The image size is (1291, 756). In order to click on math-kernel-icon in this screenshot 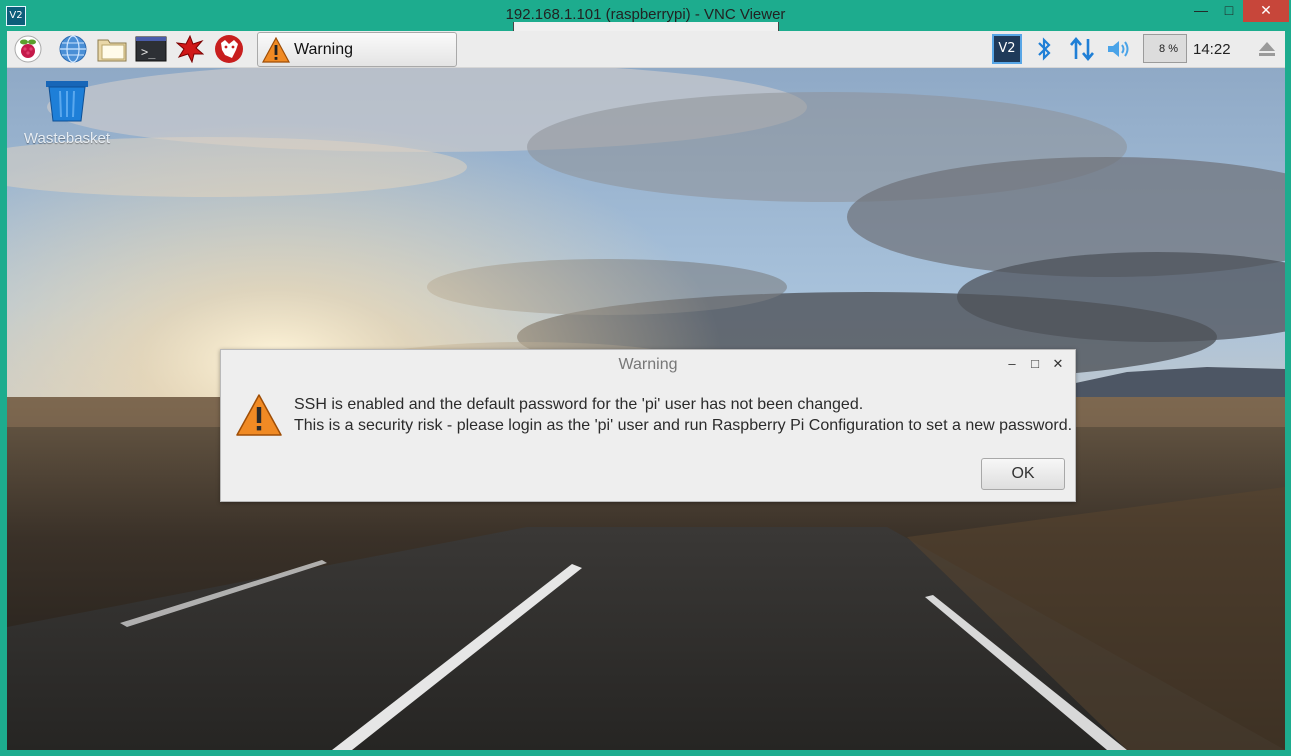, I will do `click(190, 49)`.